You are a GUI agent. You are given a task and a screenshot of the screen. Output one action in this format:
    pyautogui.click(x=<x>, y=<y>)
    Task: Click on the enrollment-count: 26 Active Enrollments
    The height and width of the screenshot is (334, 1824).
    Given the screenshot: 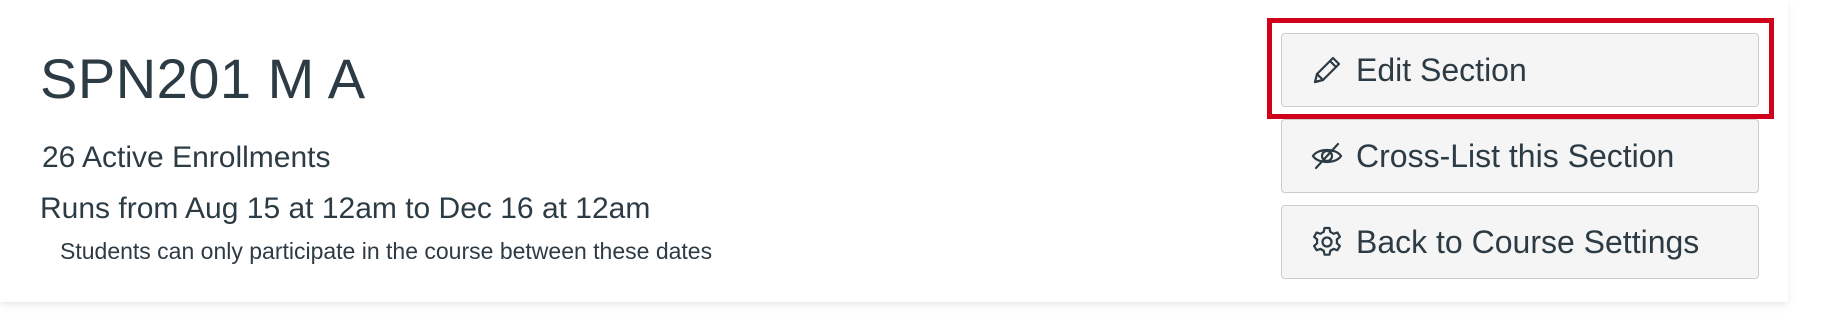 What is the action you would take?
    pyautogui.click(x=186, y=157)
    